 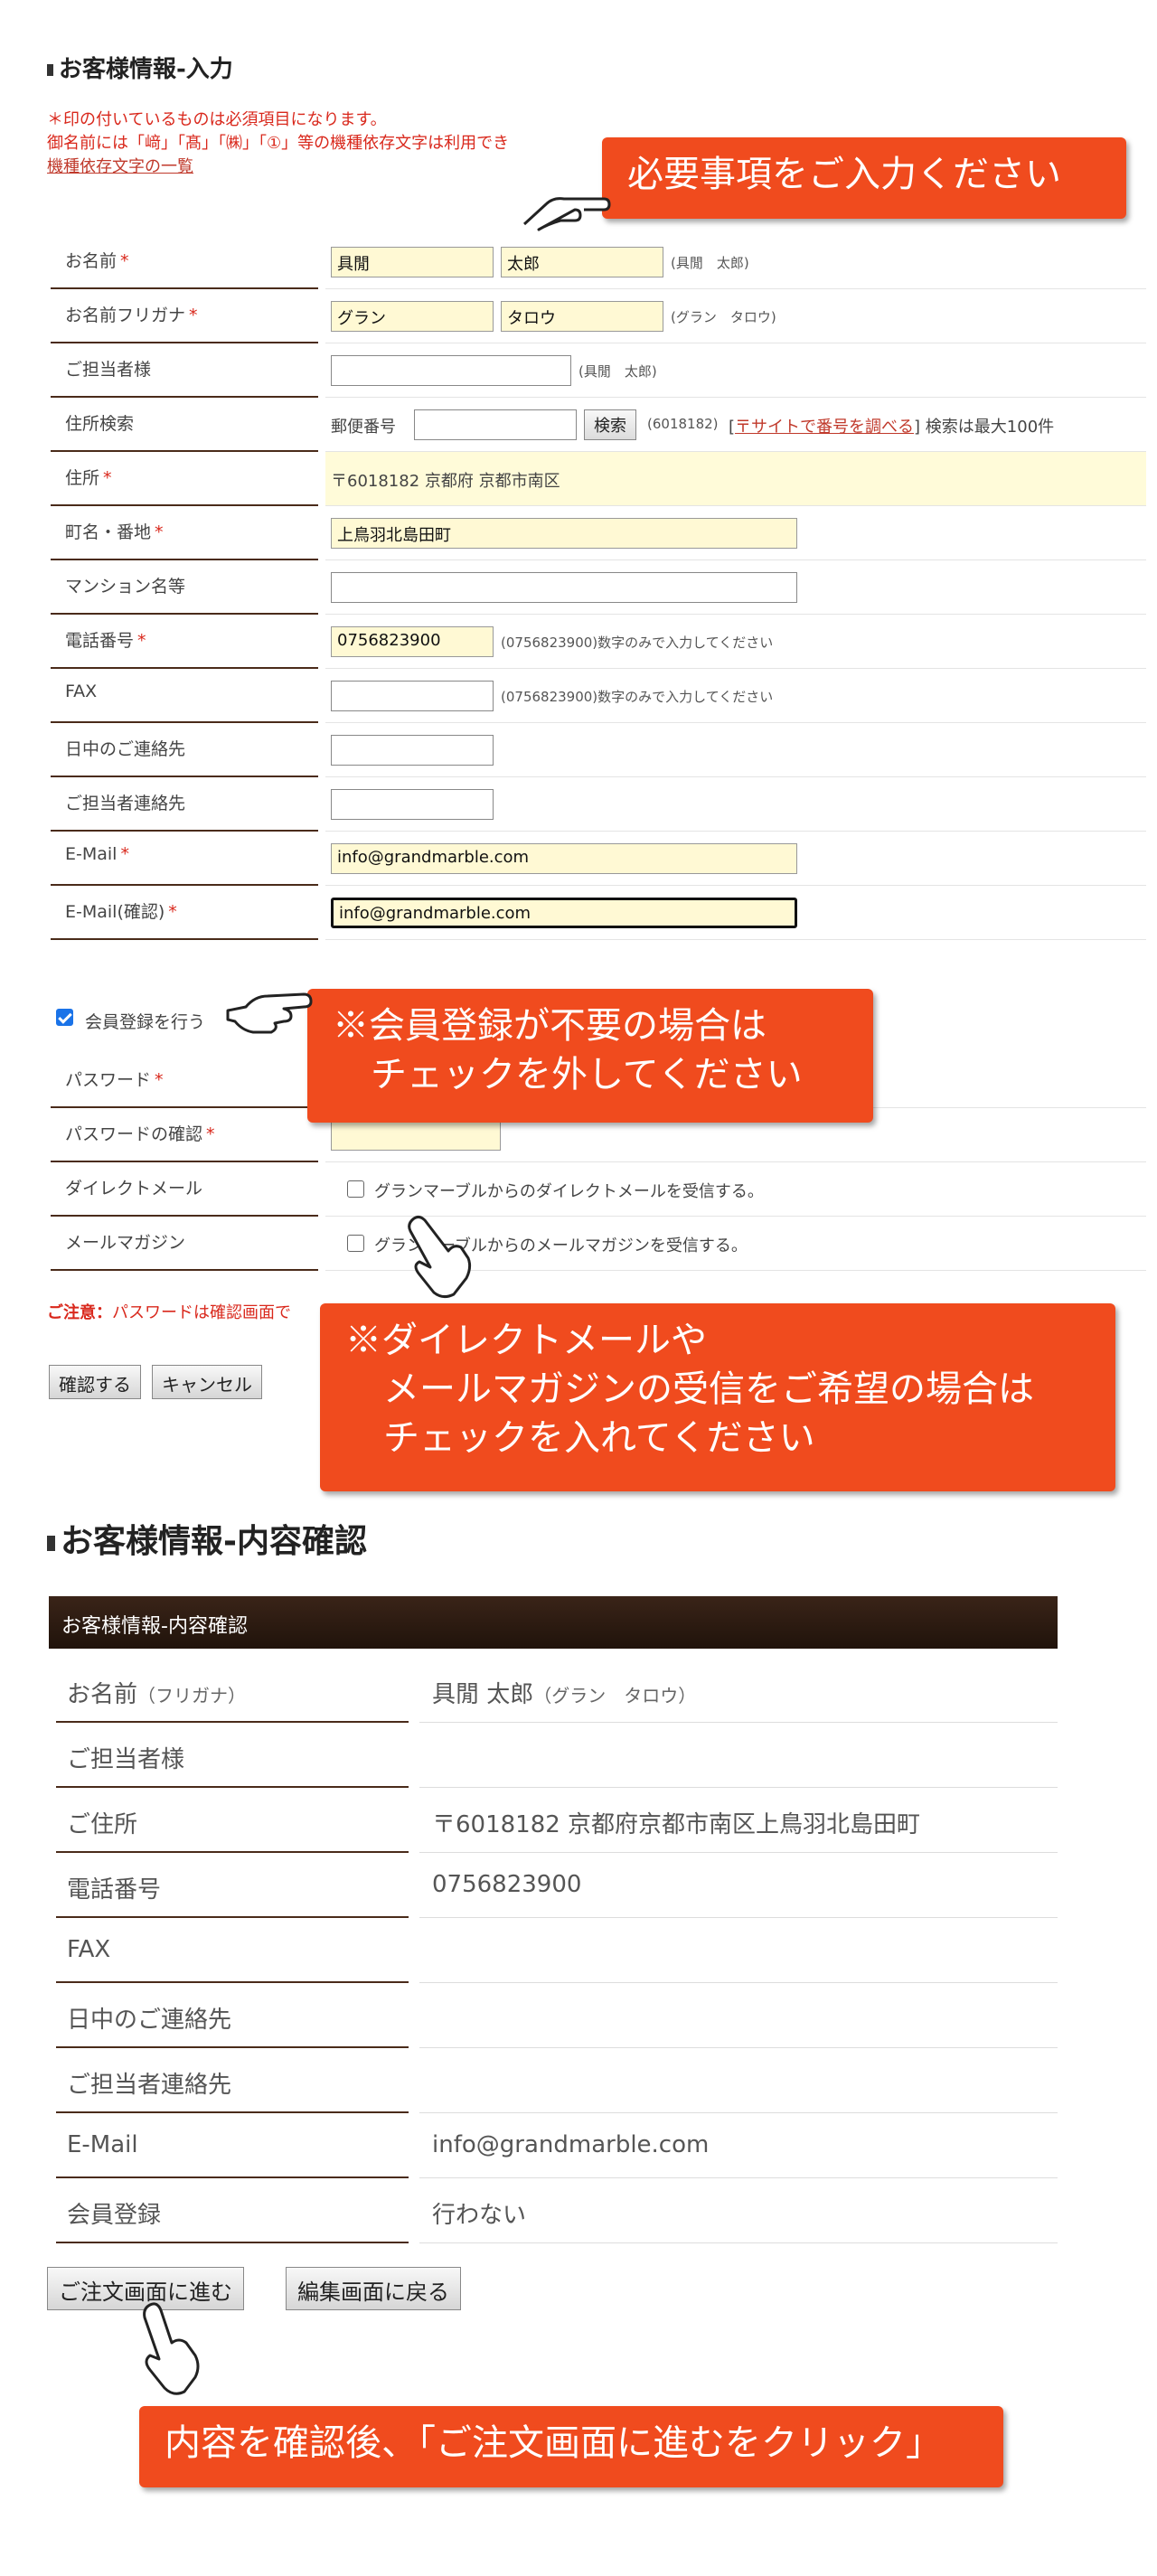 What do you see at coordinates (557, 1755) in the screenshot?
I see `confirm-row: ご担当者様` at bounding box center [557, 1755].